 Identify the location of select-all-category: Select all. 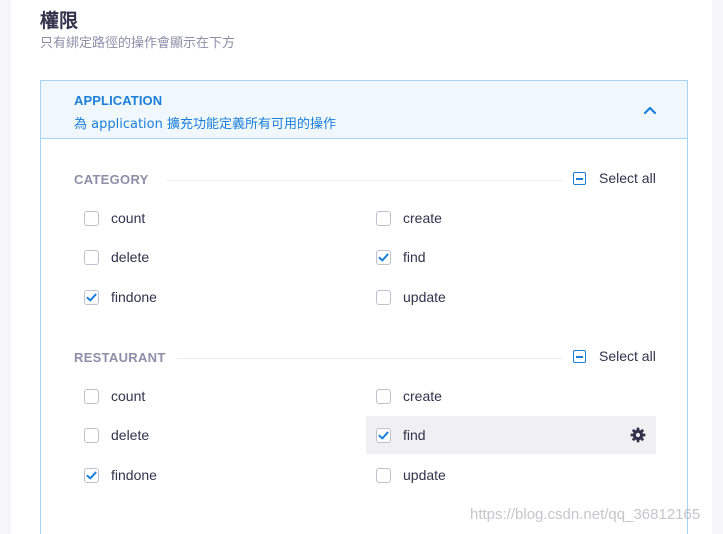
(614, 178).